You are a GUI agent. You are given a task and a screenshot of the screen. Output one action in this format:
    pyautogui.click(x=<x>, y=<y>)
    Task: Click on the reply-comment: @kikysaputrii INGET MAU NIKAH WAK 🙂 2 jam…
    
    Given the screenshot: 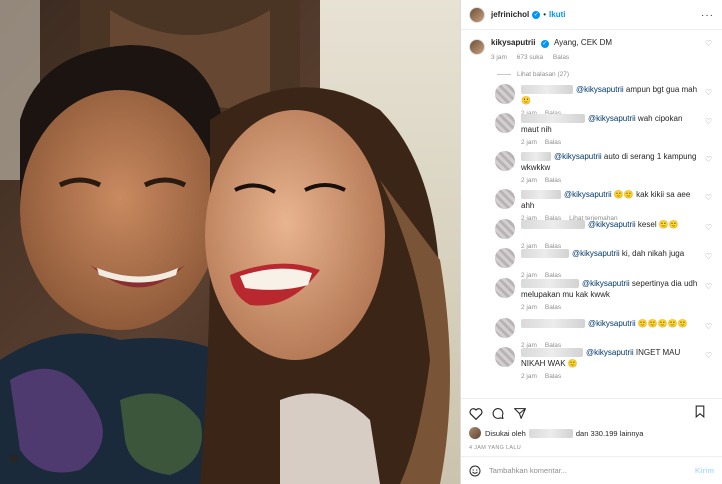 What is the action you would take?
    pyautogui.click(x=591, y=369)
    